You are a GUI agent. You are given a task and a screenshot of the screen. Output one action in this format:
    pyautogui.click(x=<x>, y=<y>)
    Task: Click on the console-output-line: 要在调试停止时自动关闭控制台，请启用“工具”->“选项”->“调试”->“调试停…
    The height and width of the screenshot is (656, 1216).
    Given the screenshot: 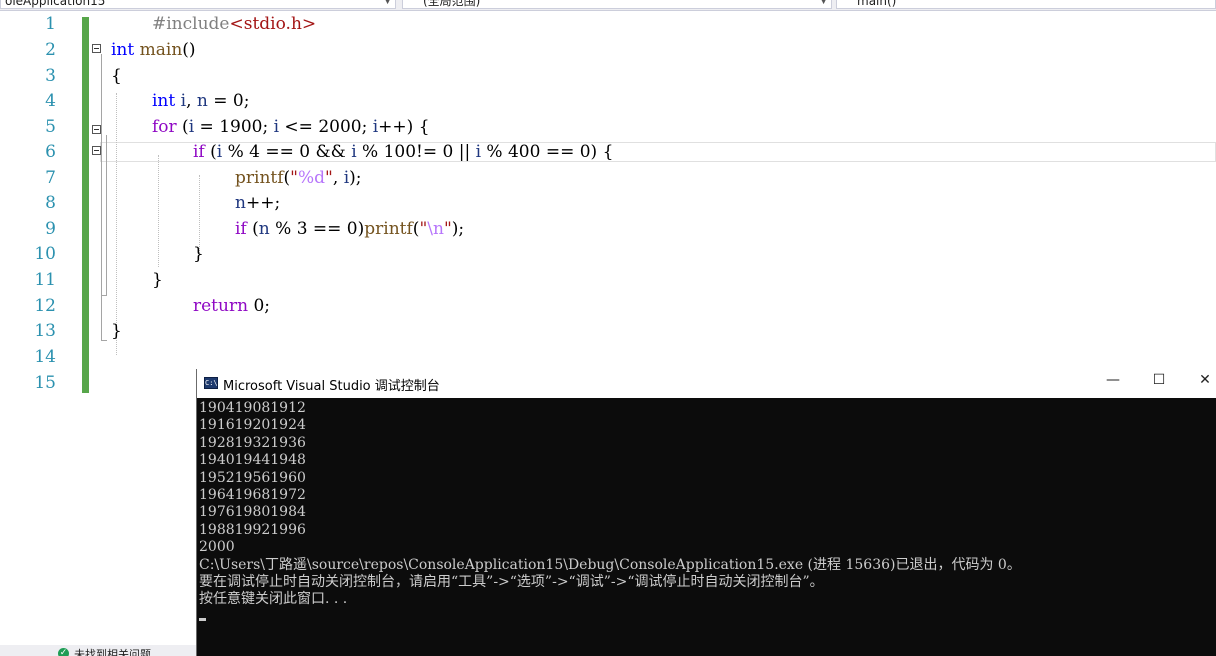 What is the action you would take?
    pyautogui.click(x=511, y=582)
    